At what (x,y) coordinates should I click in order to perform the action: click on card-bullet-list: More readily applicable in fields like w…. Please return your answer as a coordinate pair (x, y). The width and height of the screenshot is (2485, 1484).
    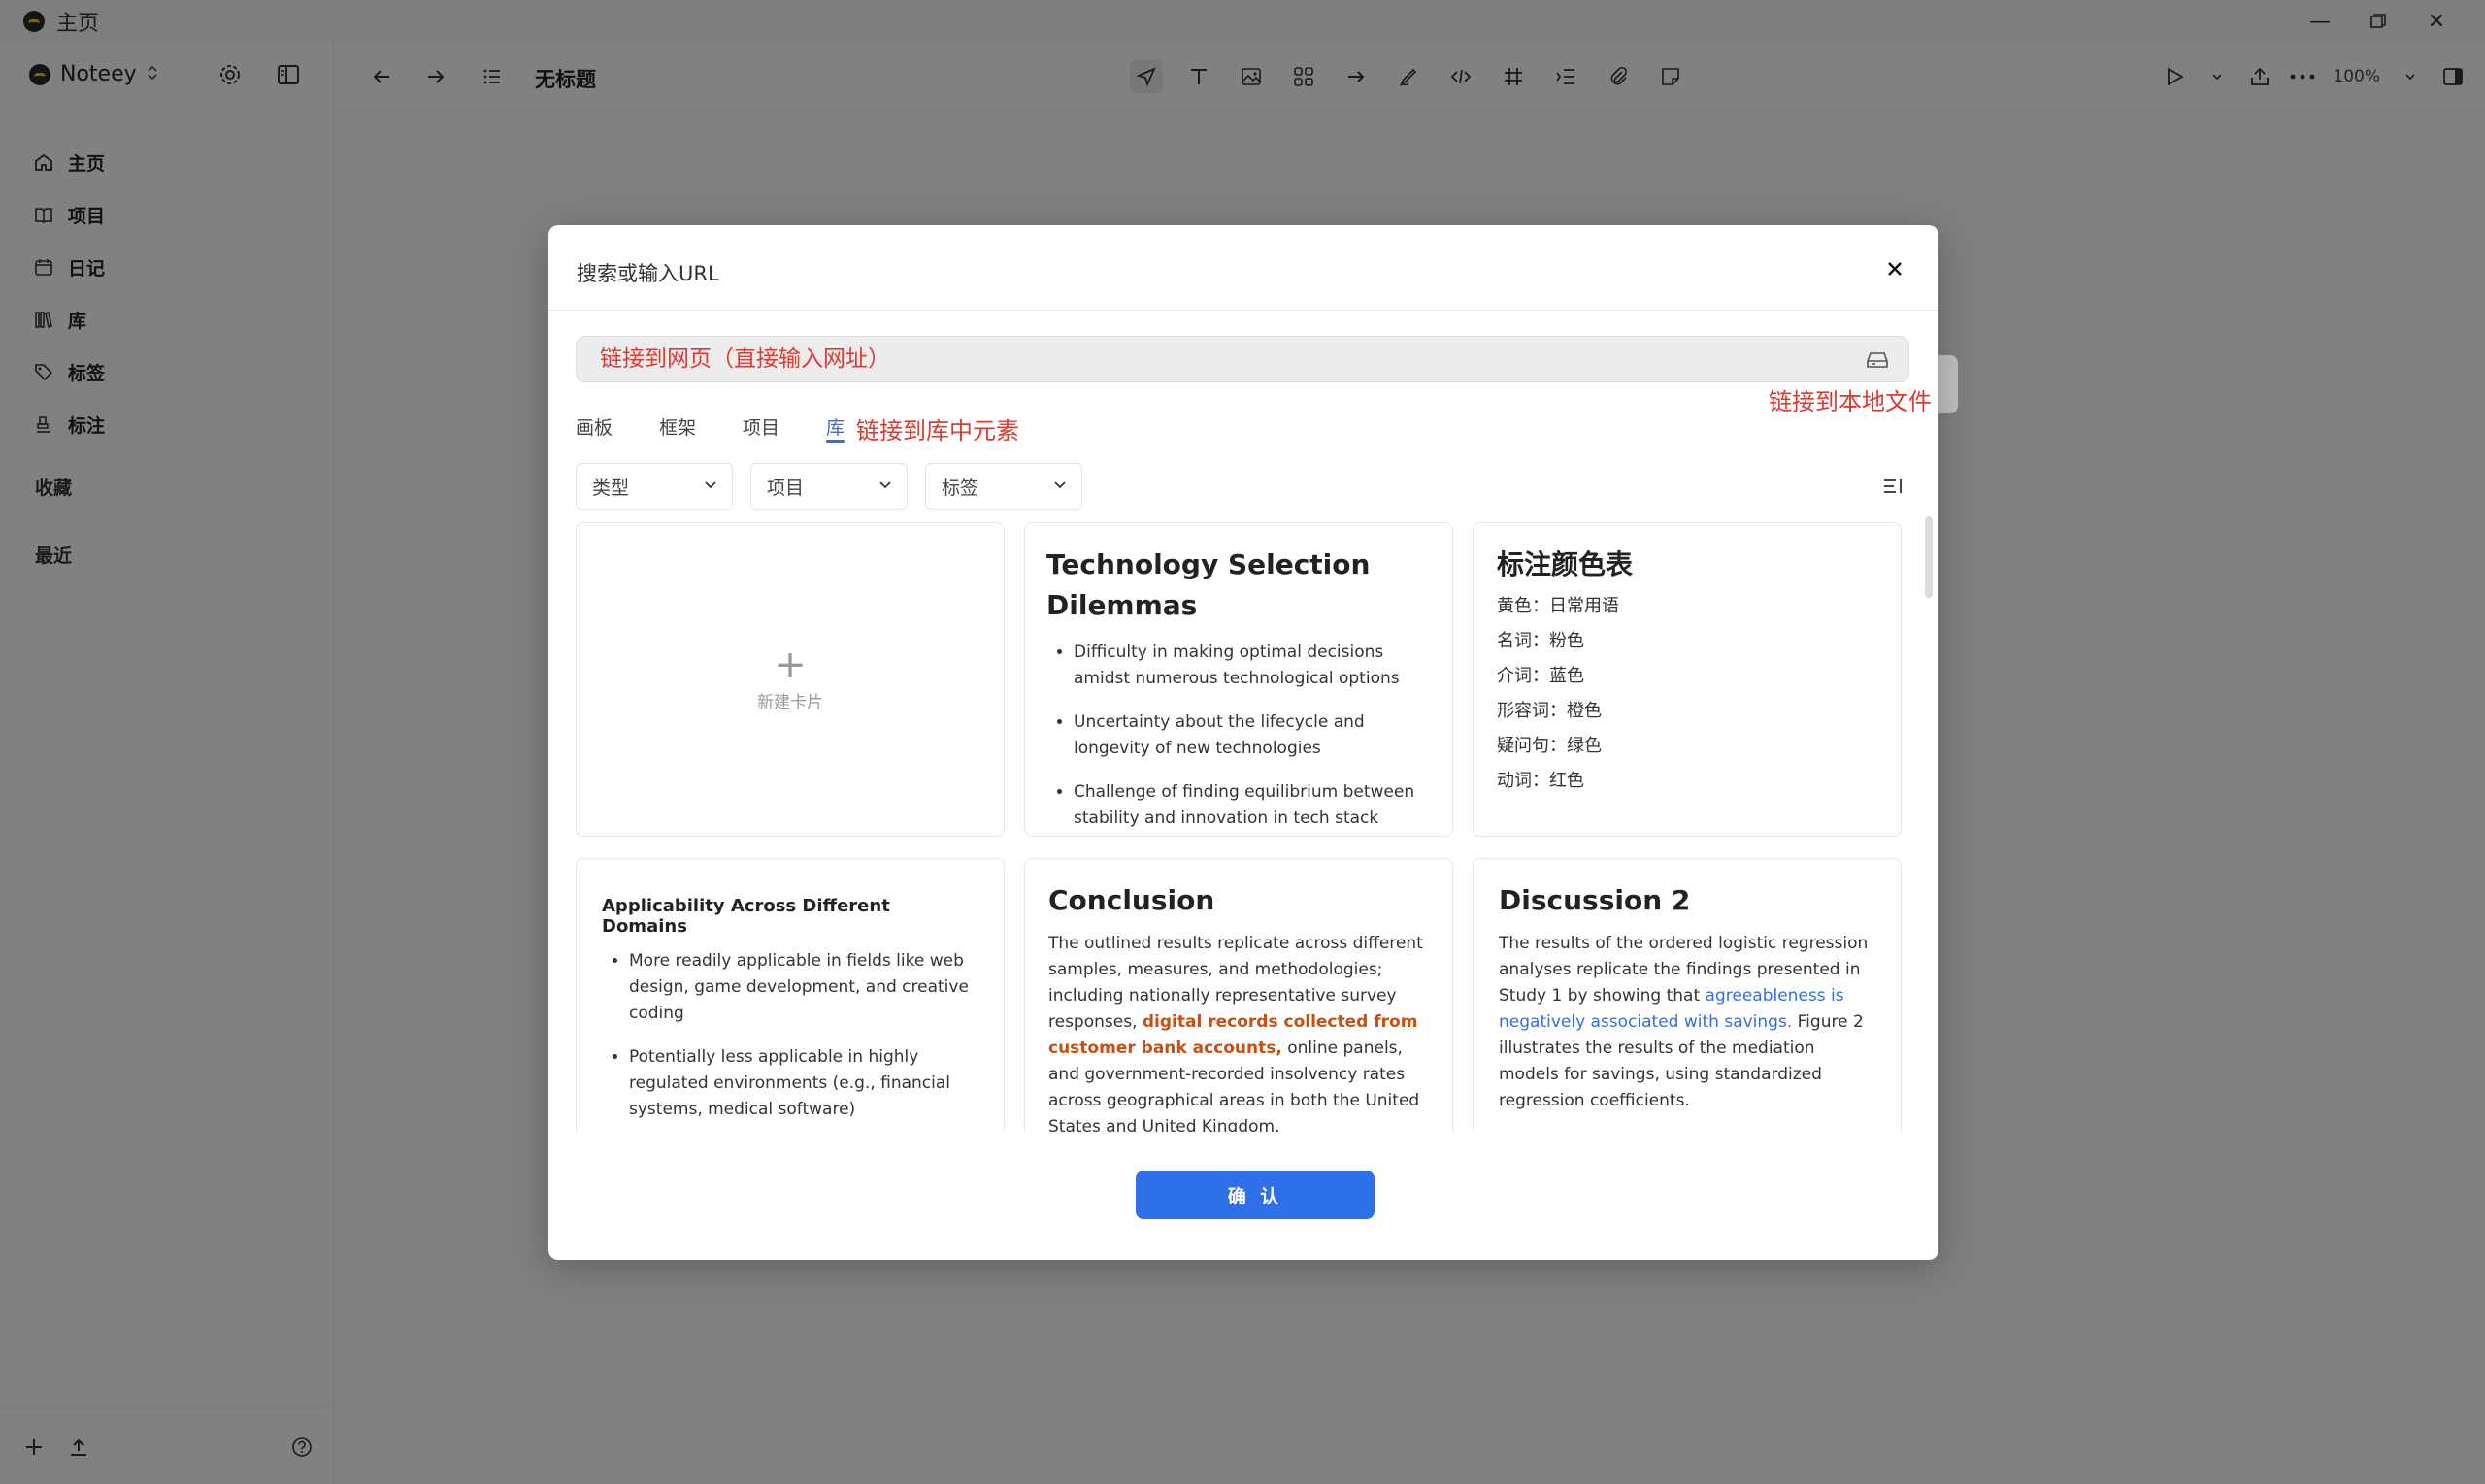
    Looking at the image, I should click on (790, 1035).